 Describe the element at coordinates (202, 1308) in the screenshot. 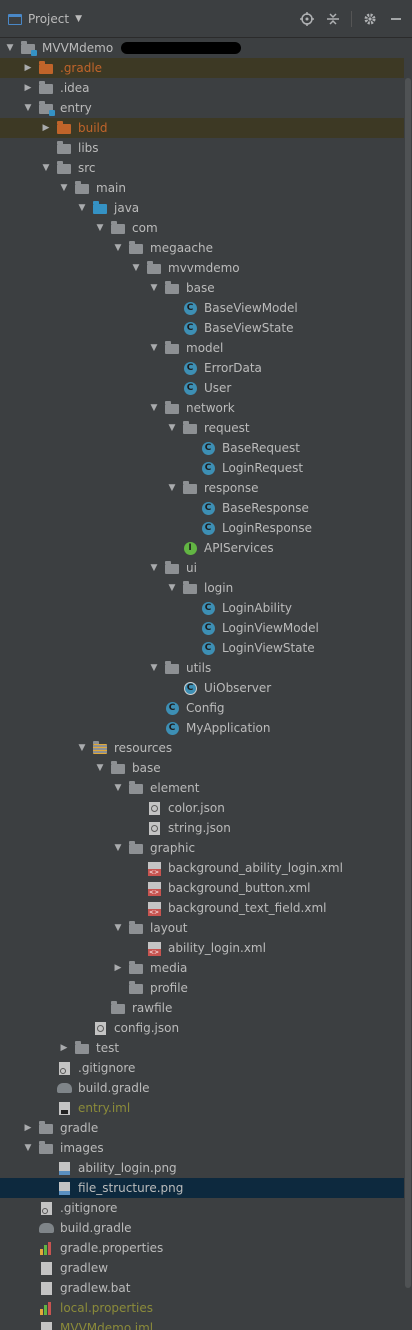

I see `tree-row: local.properties` at that location.